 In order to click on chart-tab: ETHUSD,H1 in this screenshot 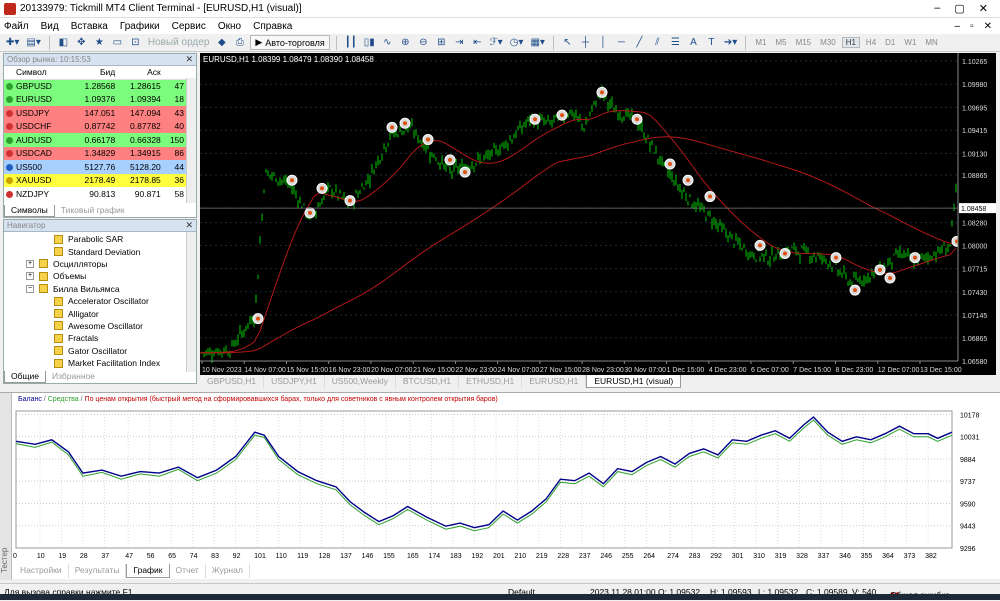, I will do `click(491, 381)`.